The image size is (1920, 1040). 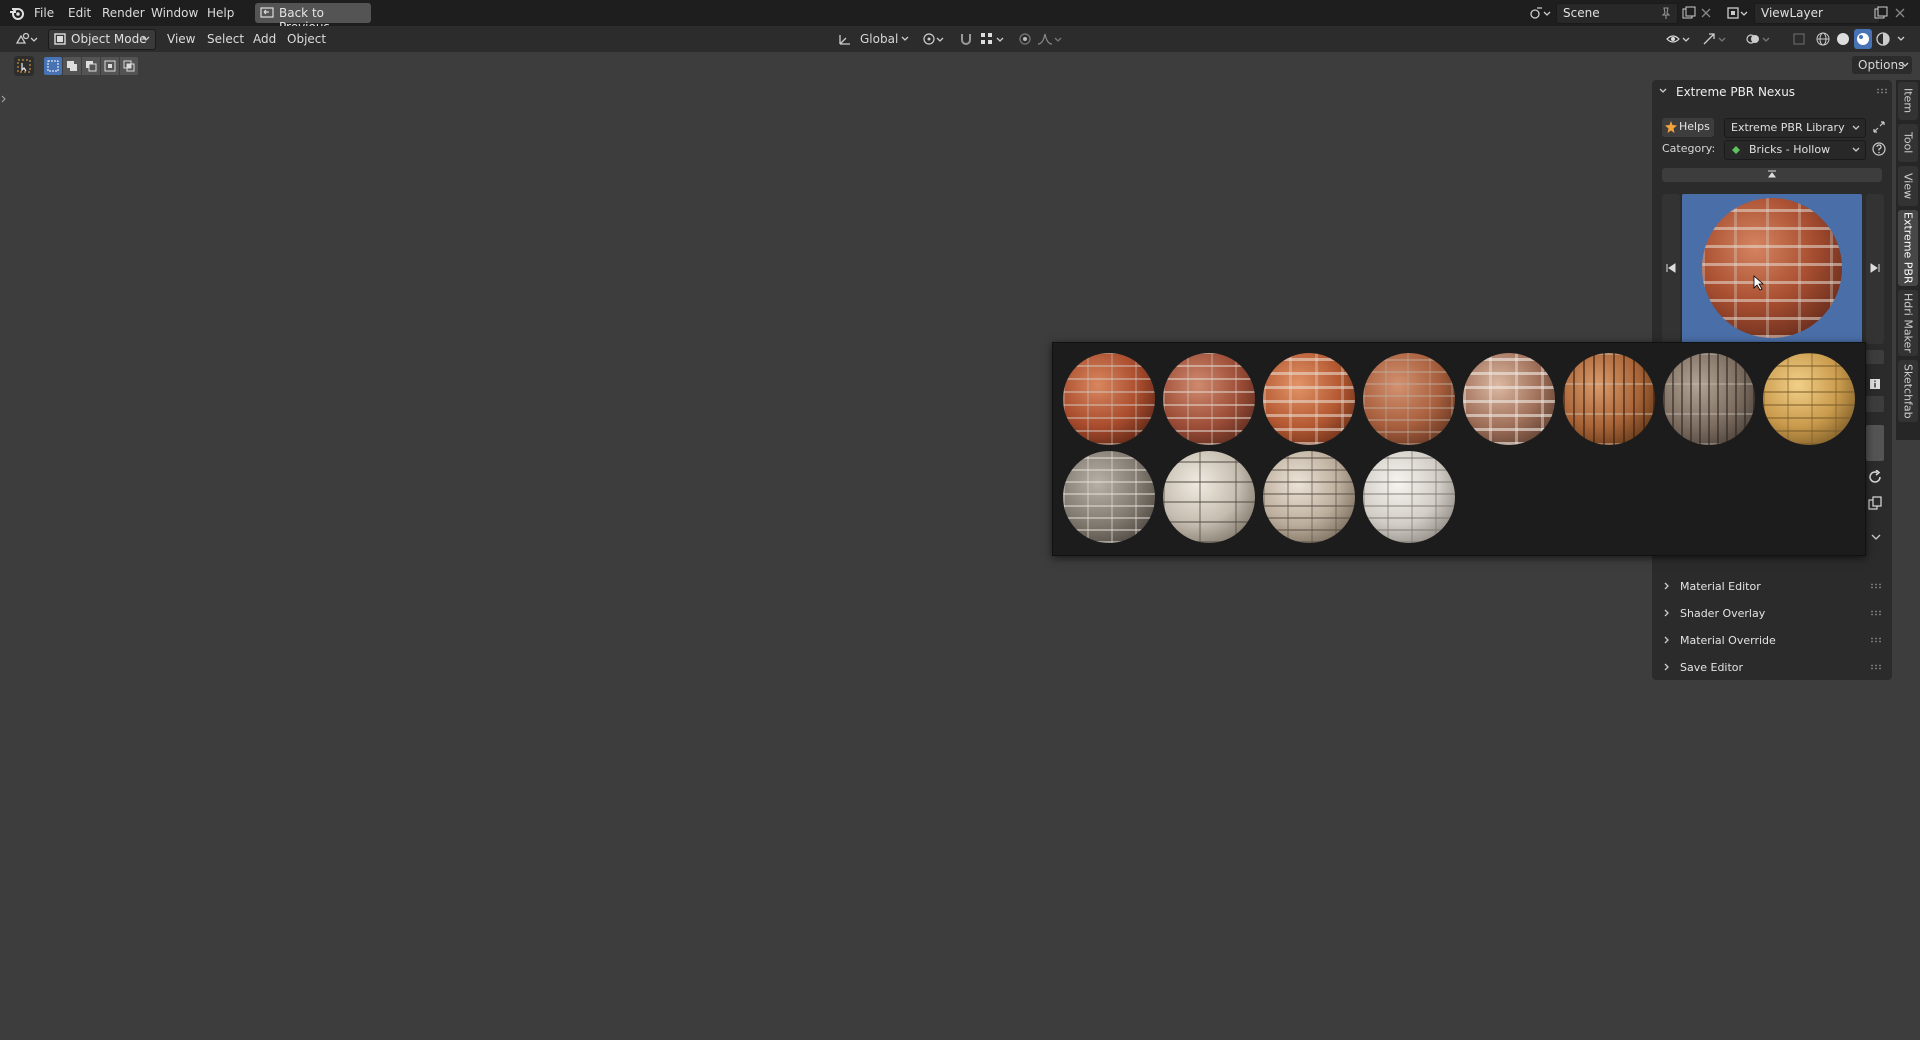 What do you see at coordinates (1879, 149) in the screenshot?
I see `help-question-icon` at bounding box center [1879, 149].